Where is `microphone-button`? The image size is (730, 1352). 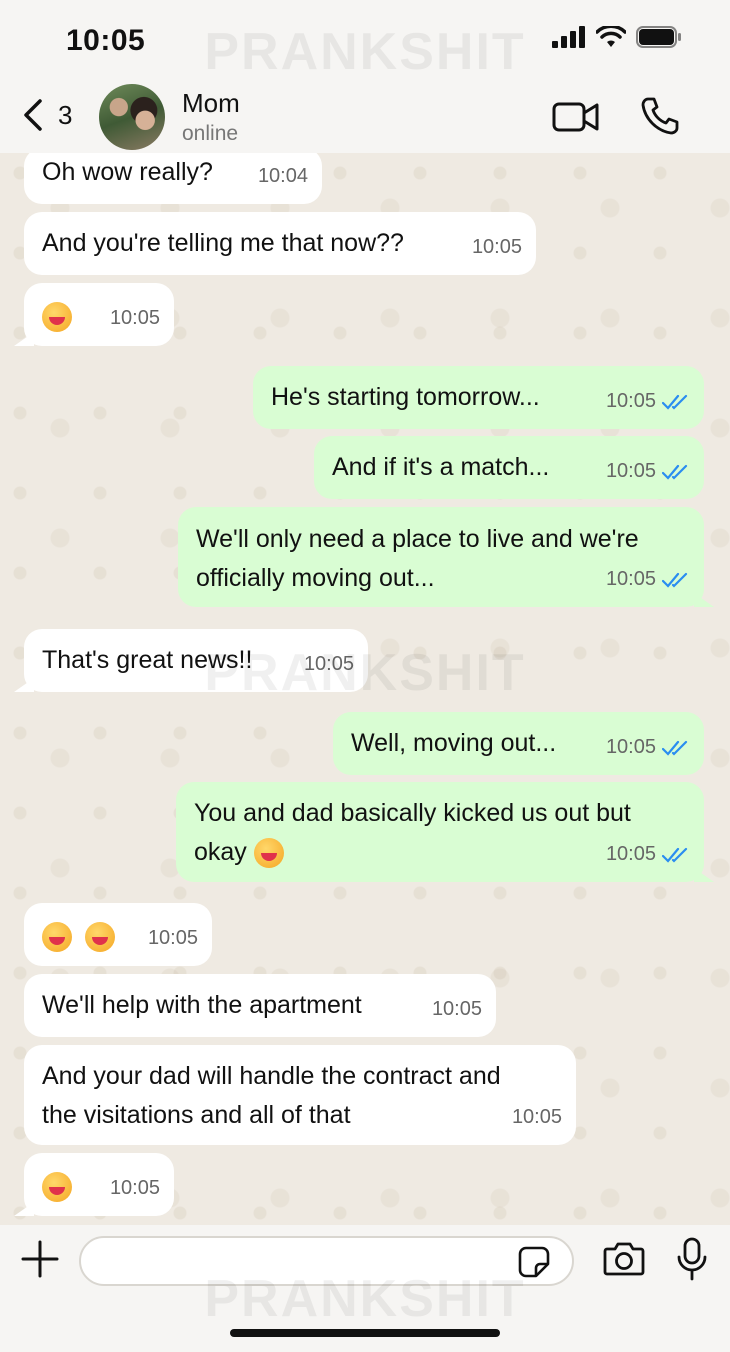 microphone-button is located at coordinates (692, 1261).